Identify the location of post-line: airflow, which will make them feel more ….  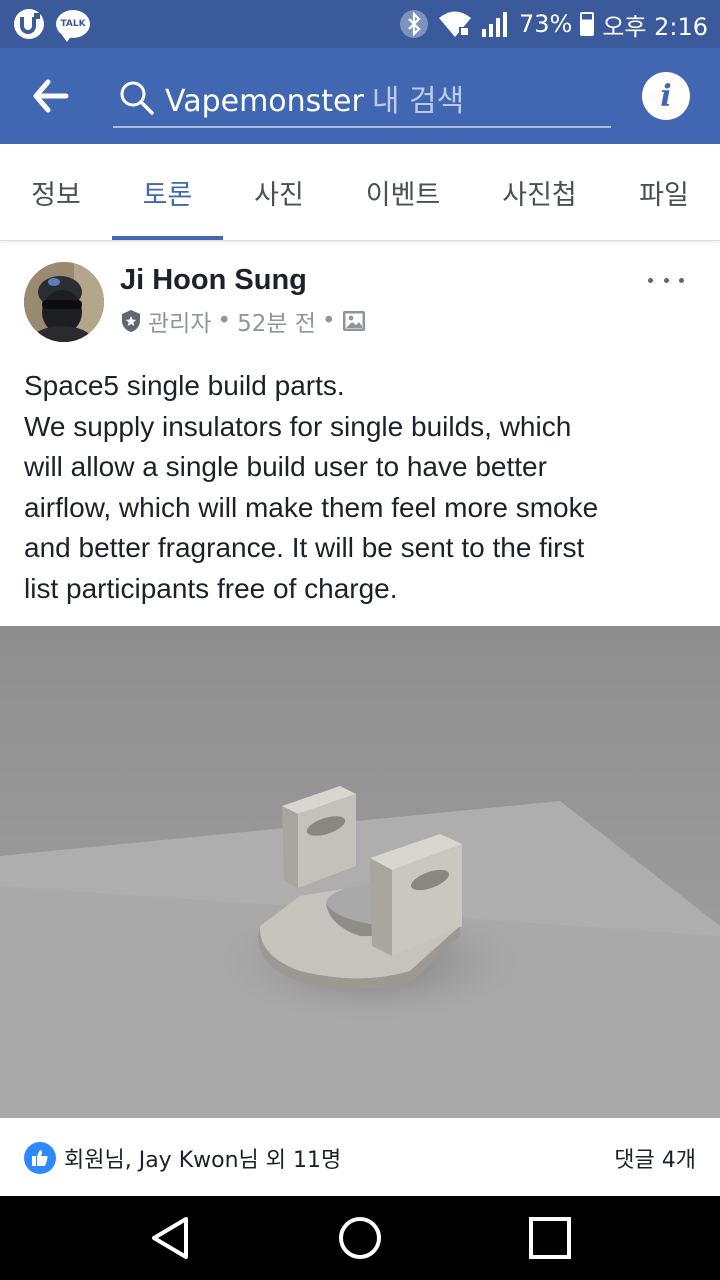
(311, 507).